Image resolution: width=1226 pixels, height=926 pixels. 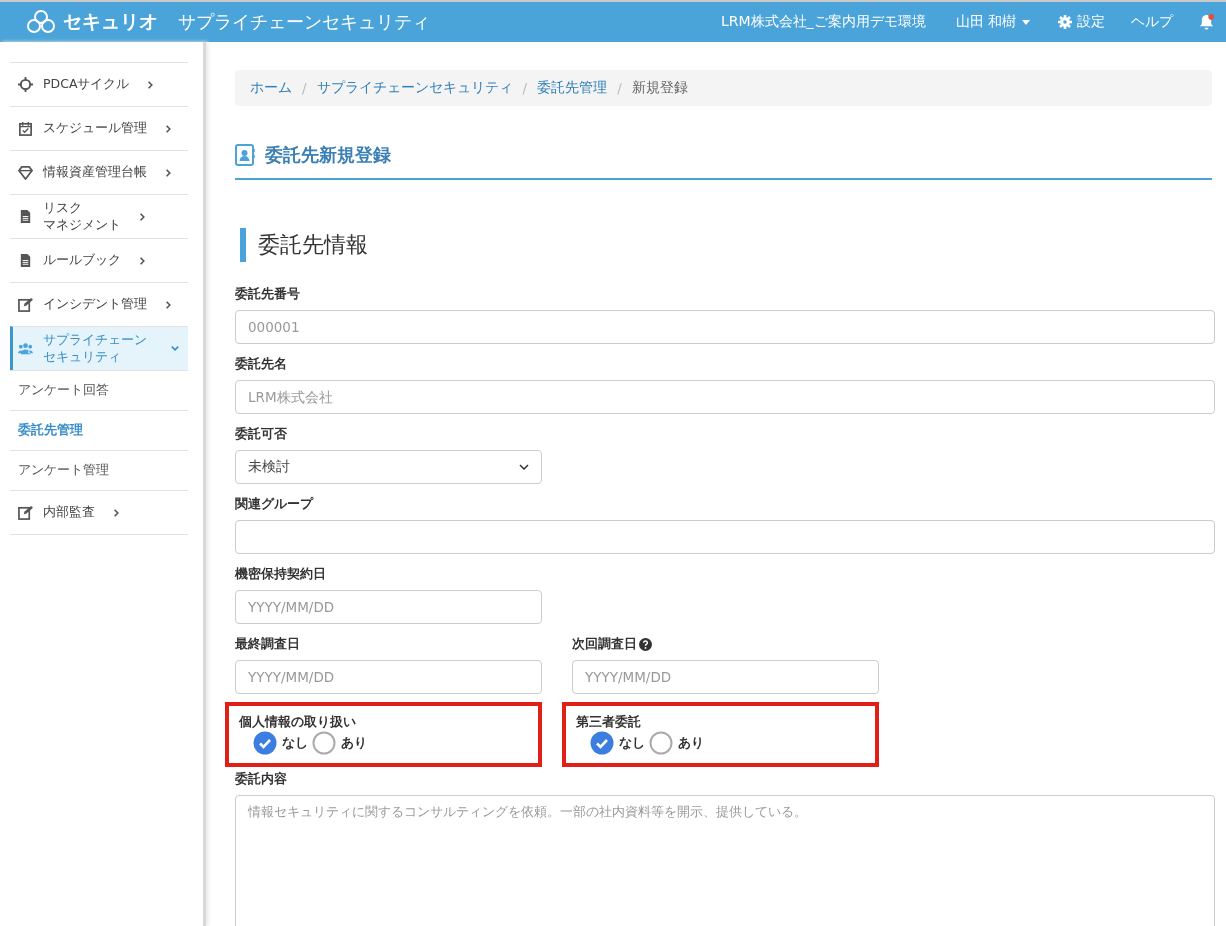 I want to click on sidebar-item: ルールブック, so click(x=99, y=260).